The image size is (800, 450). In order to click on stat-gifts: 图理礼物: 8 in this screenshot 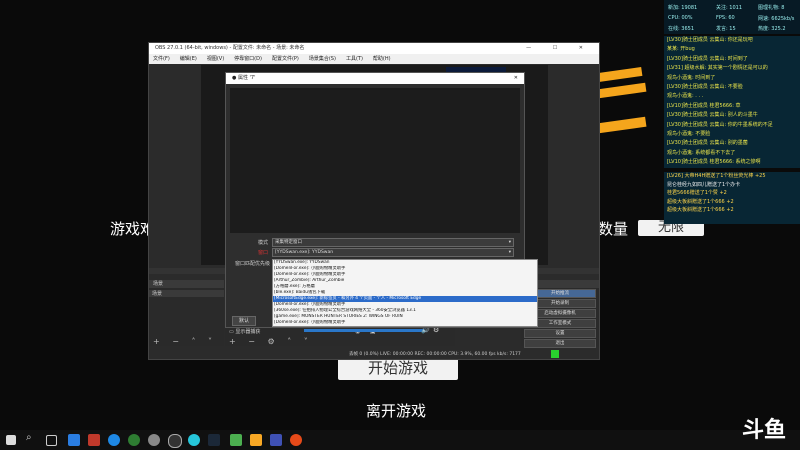, I will do `click(771, 8)`.